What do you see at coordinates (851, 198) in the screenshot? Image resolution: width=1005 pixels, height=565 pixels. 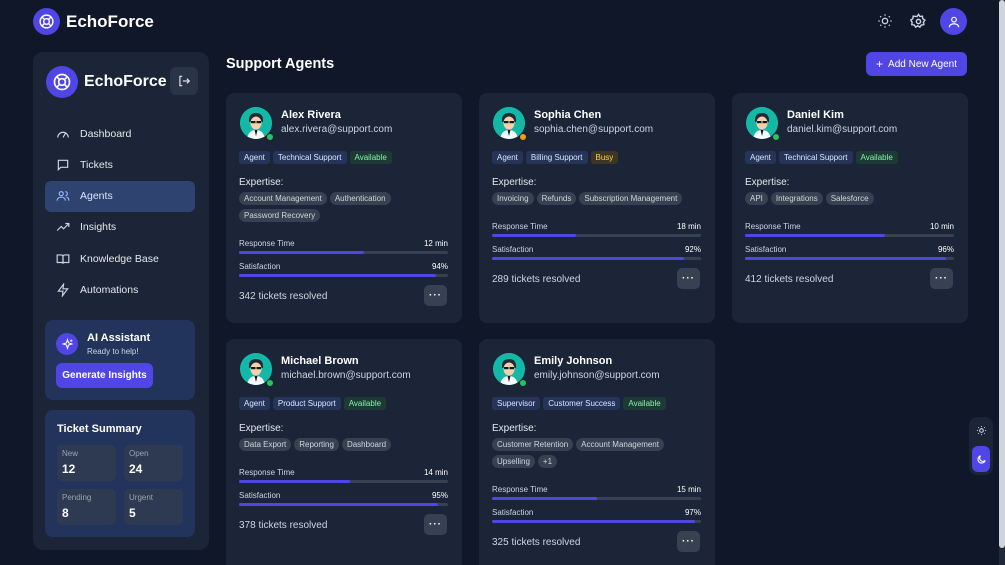 I see `expertise-list: API Integrations Salesforce` at bounding box center [851, 198].